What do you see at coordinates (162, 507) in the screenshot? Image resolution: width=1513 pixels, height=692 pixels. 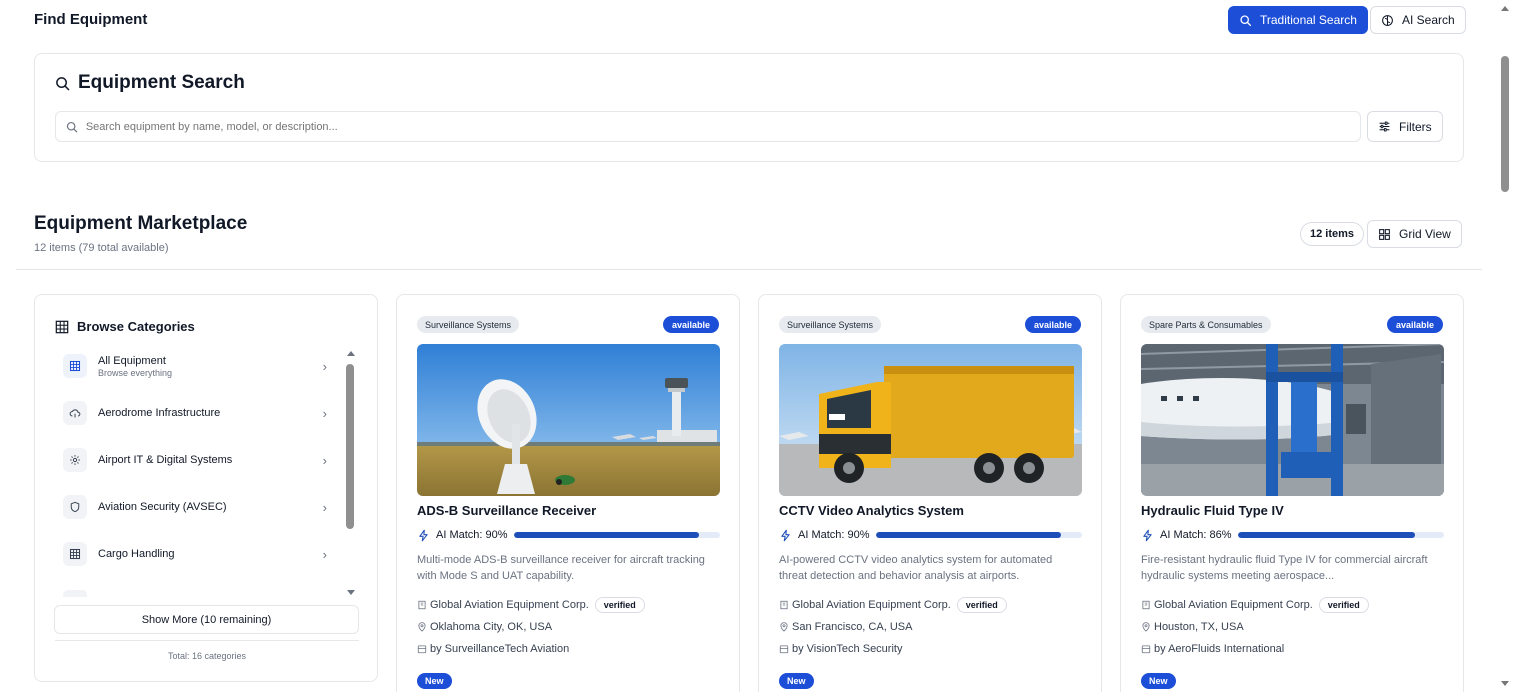 I see `category-label: Aviation Security (AVSEC)` at bounding box center [162, 507].